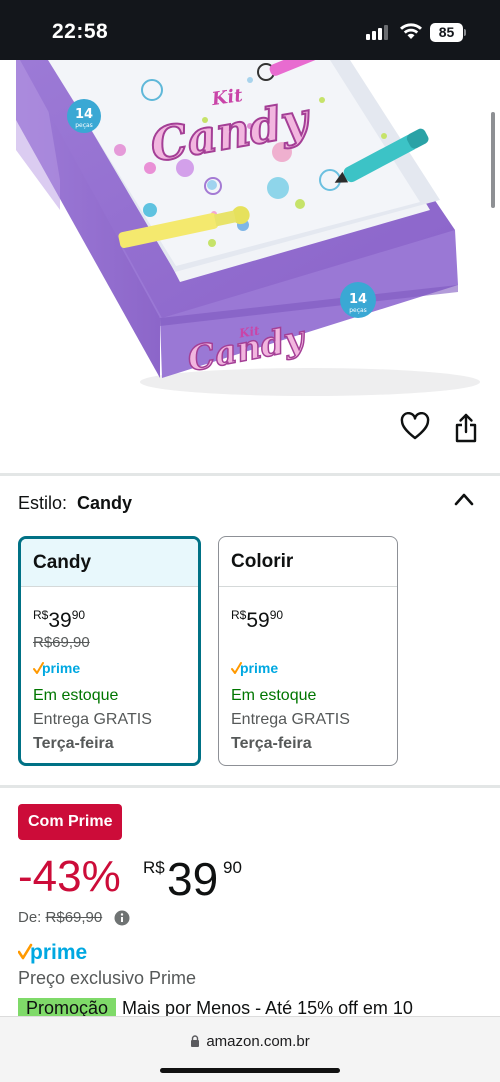 The height and width of the screenshot is (1082, 500). Describe the element at coordinates (109, 563) in the screenshot. I see `option-name: Candy` at that location.